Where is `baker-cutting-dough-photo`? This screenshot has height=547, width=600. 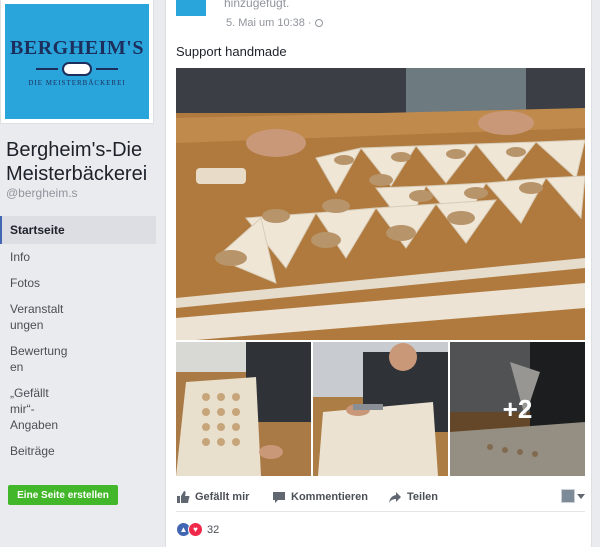
baker-cutting-dough-photo is located at coordinates (243, 409).